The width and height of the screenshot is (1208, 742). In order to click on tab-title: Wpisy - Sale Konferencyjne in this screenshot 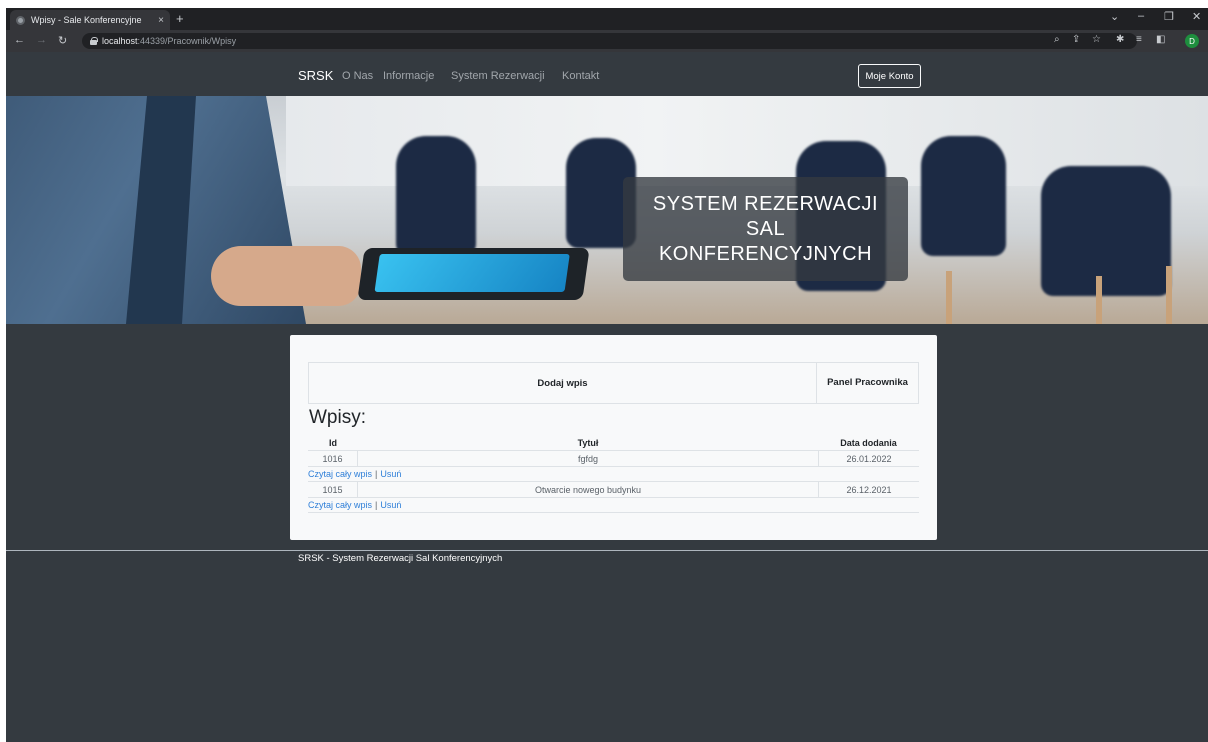, I will do `click(86, 20)`.